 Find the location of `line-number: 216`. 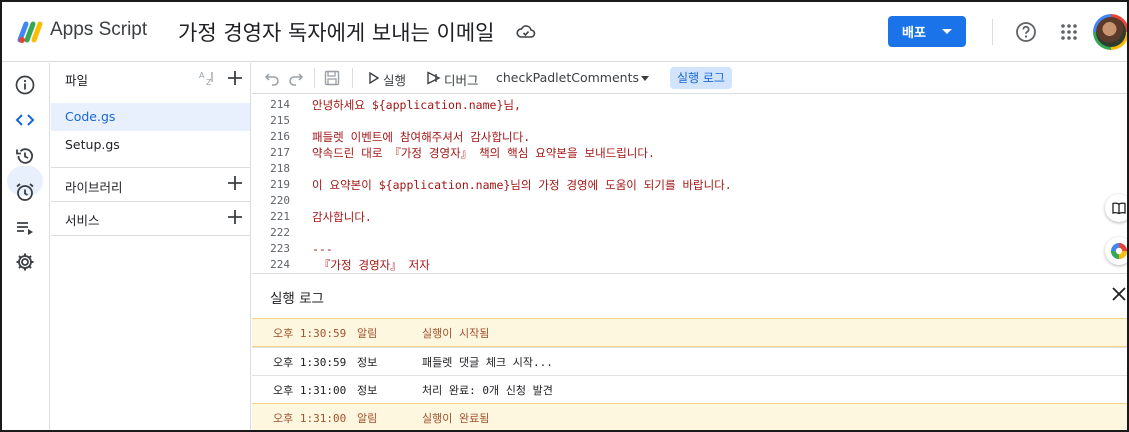

line-number: 216 is located at coordinates (280, 136).